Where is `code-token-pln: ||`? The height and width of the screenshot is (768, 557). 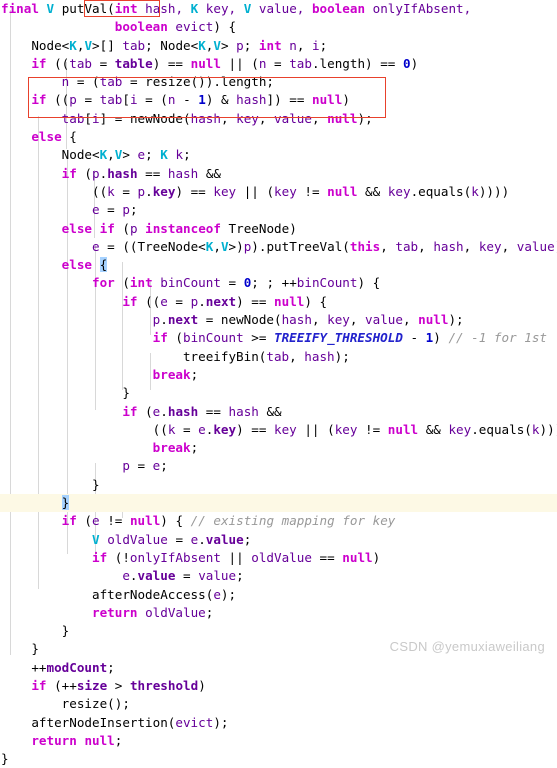 code-token-pln: || is located at coordinates (236, 557).